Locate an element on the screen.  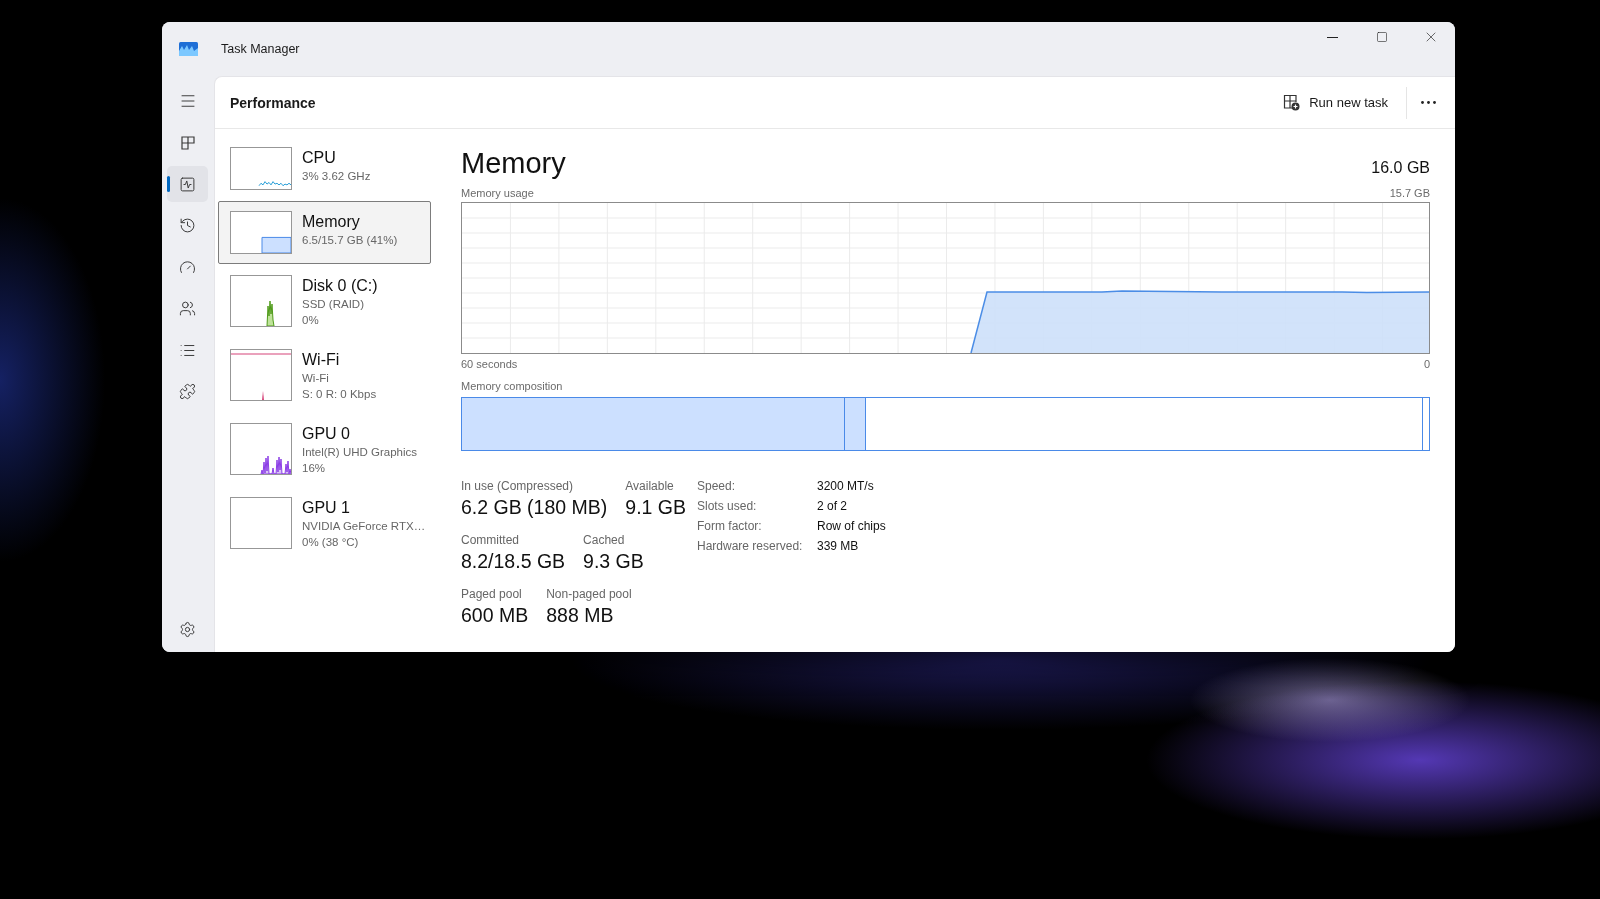
history-icon is located at coordinates (187, 225).